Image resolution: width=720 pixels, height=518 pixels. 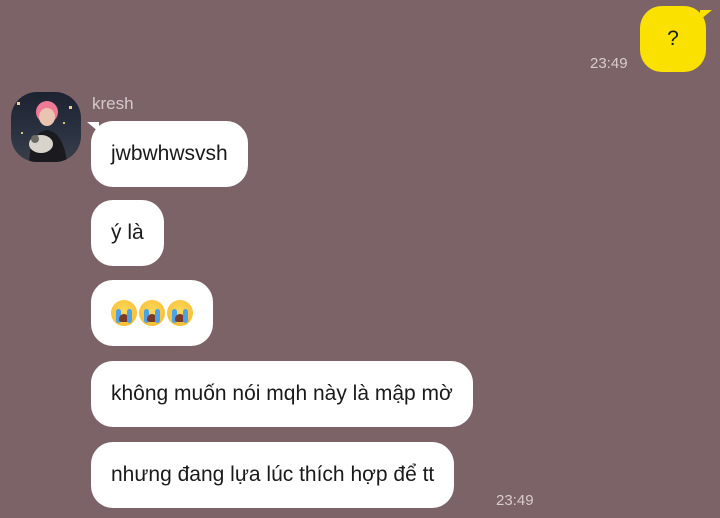 I want to click on incoming-message-bubble: không muốn nói mqh này là mập mờ, so click(x=282, y=394).